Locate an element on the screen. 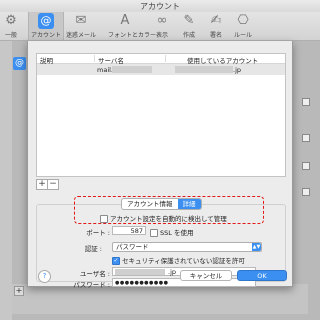  account-cell: .jp is located at coordinates (237, 70).